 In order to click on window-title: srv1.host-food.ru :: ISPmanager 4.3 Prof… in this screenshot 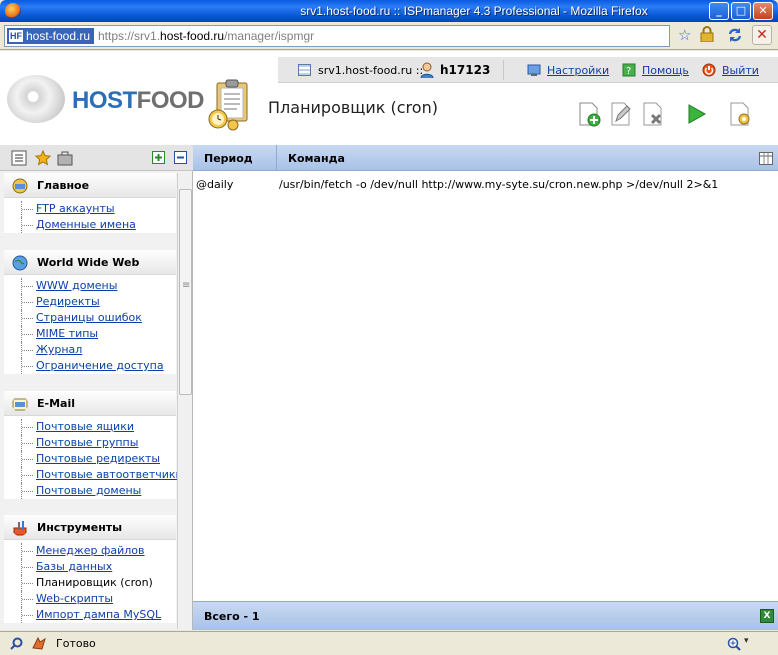, I will do `click(474, 11)`.